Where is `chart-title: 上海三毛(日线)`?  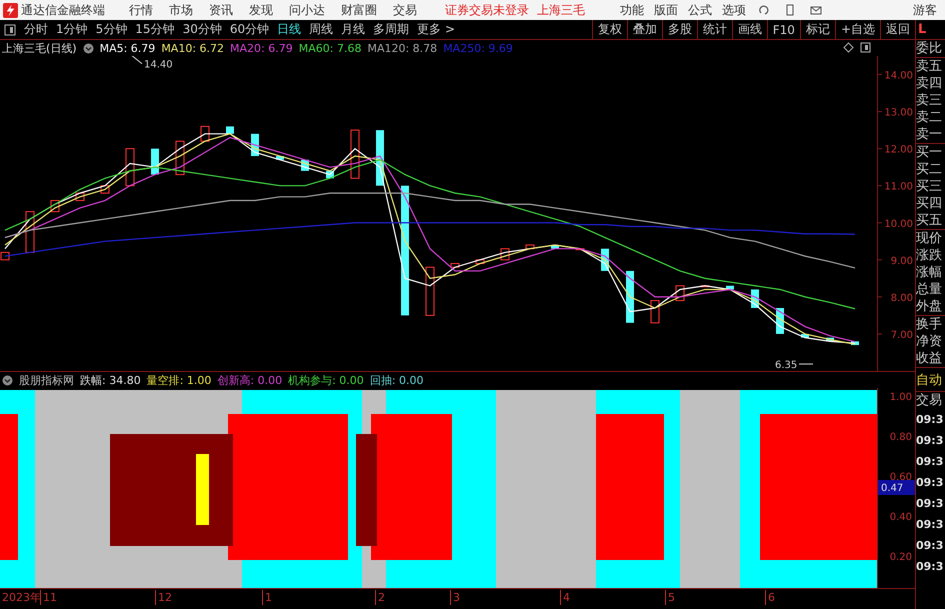 chart-title: 上海三毛(日线) is located at coordinates (39, 48).